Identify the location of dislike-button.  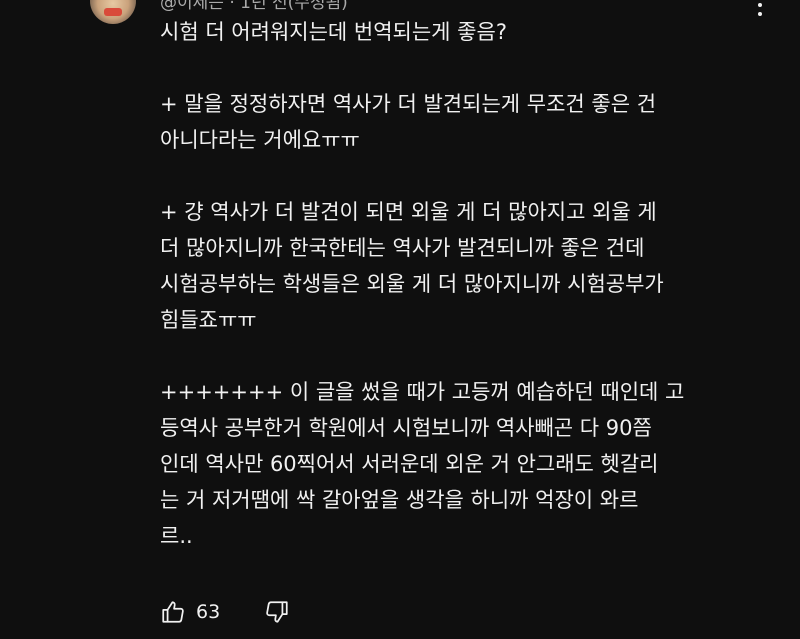
(277, 612).